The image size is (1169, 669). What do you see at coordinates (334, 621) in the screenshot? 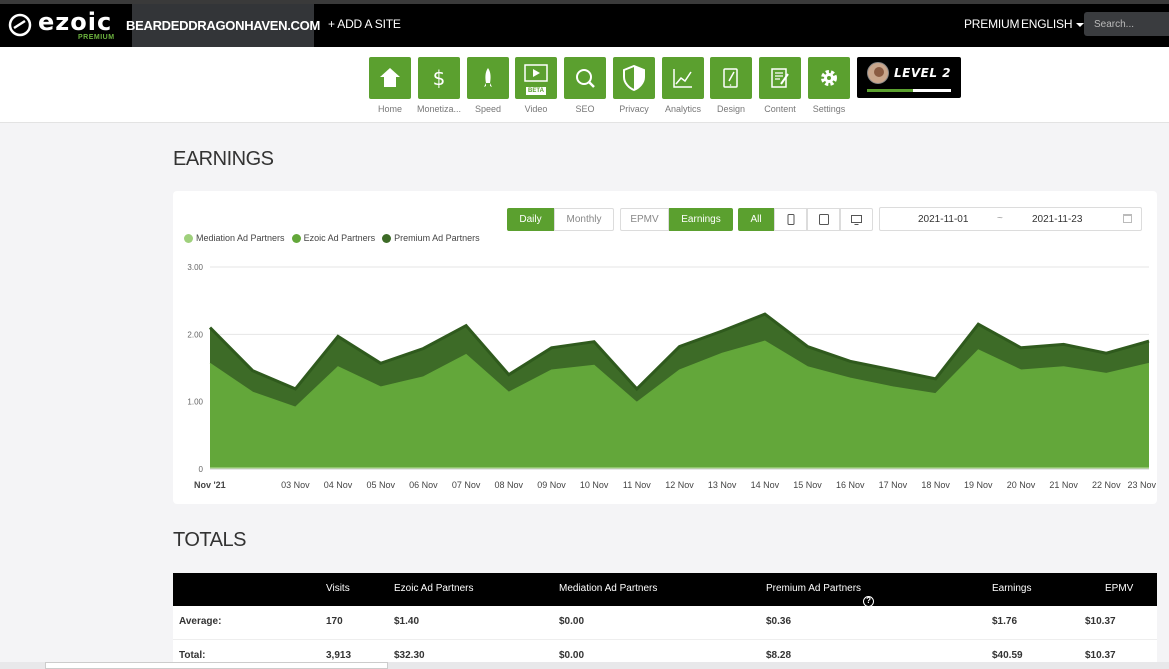
I see `cell: 170` at bounding box center [334, 621].